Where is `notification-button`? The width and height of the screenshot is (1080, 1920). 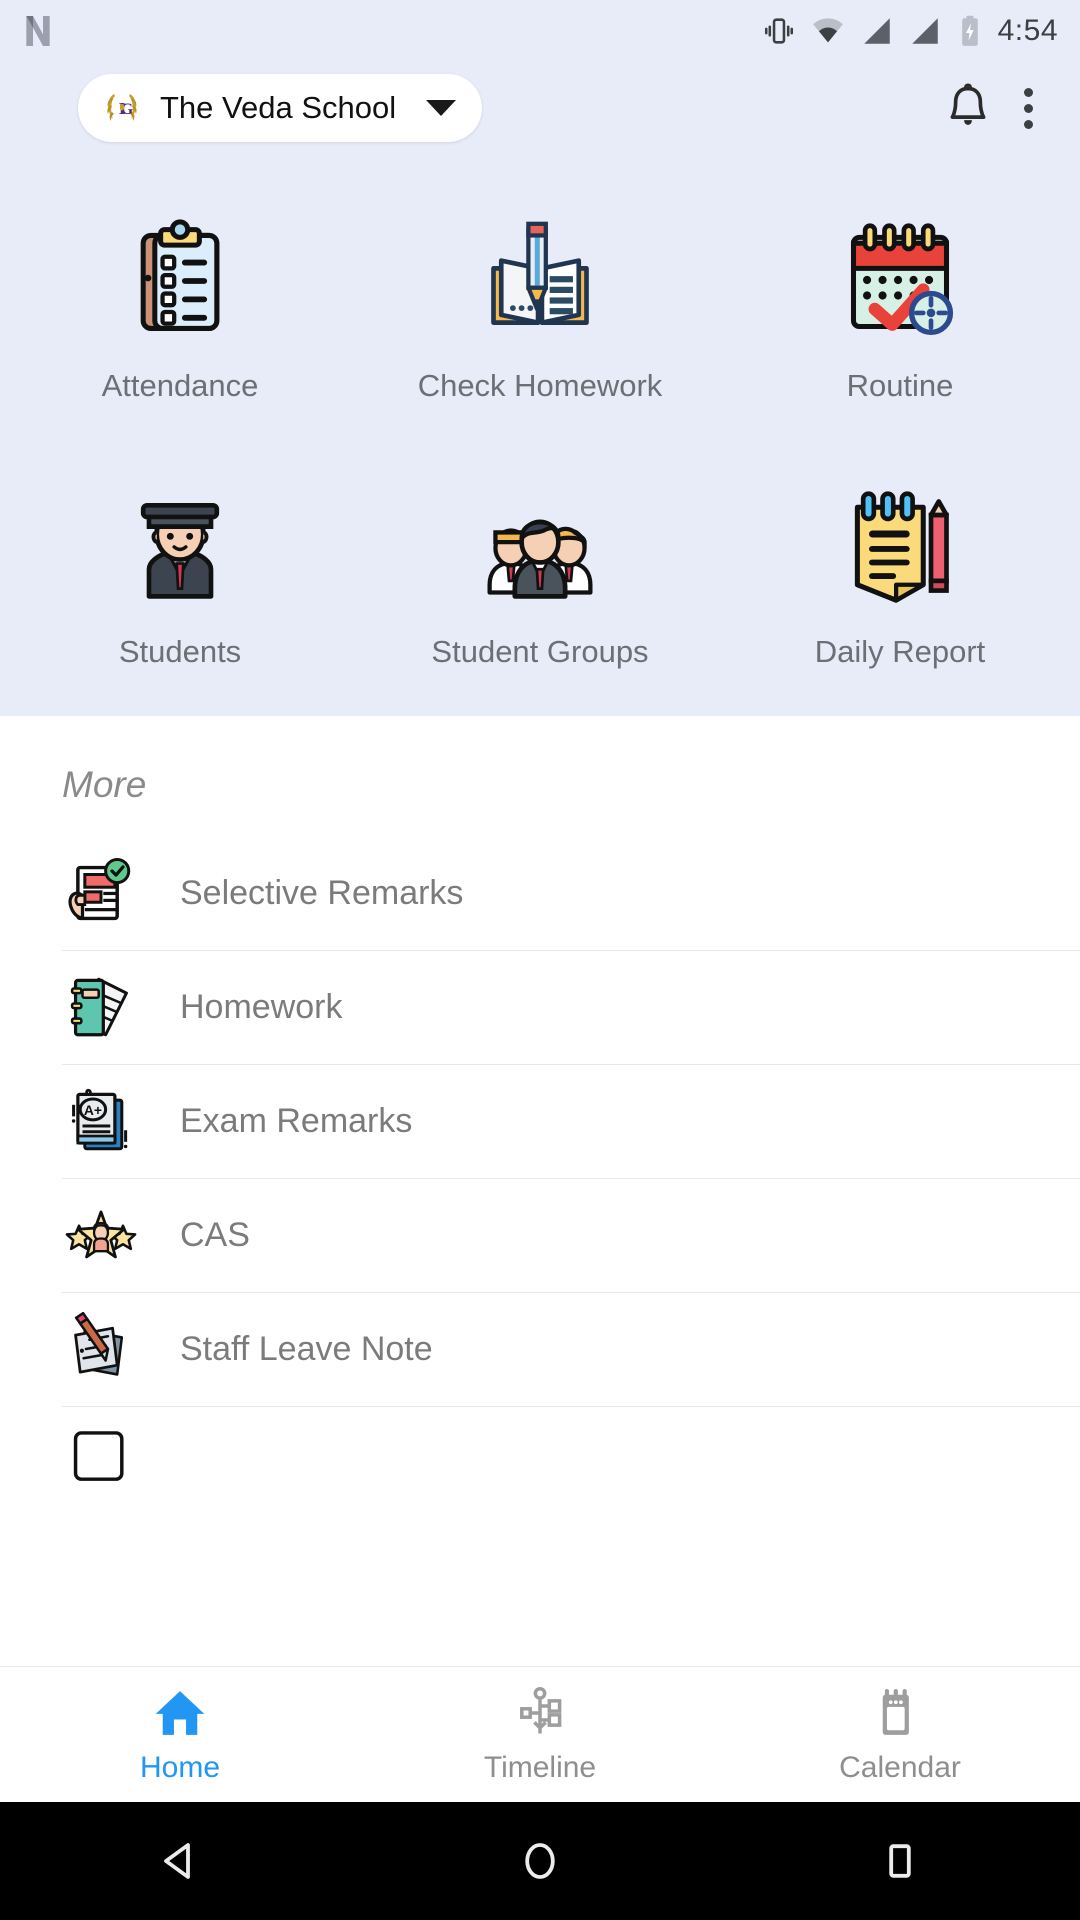
notification-button is located at coordinates (968, 108).